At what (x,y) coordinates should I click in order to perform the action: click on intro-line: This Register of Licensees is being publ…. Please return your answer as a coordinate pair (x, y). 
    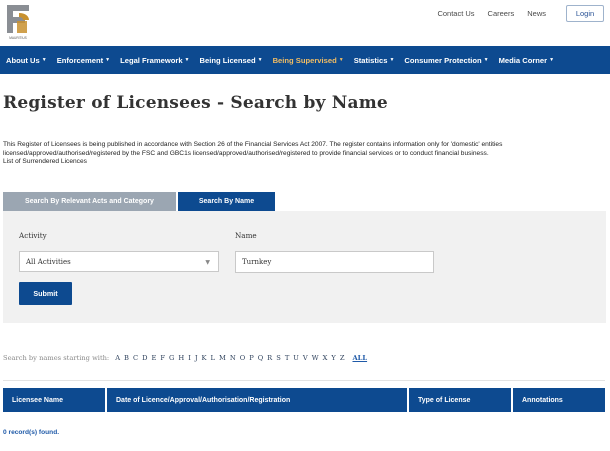
    Looking at the image, I should click on (253, 144).